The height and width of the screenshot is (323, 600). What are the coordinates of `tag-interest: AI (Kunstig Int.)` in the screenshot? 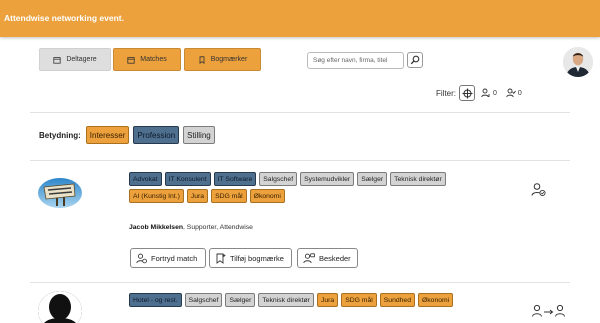 It's located at (156, 196).